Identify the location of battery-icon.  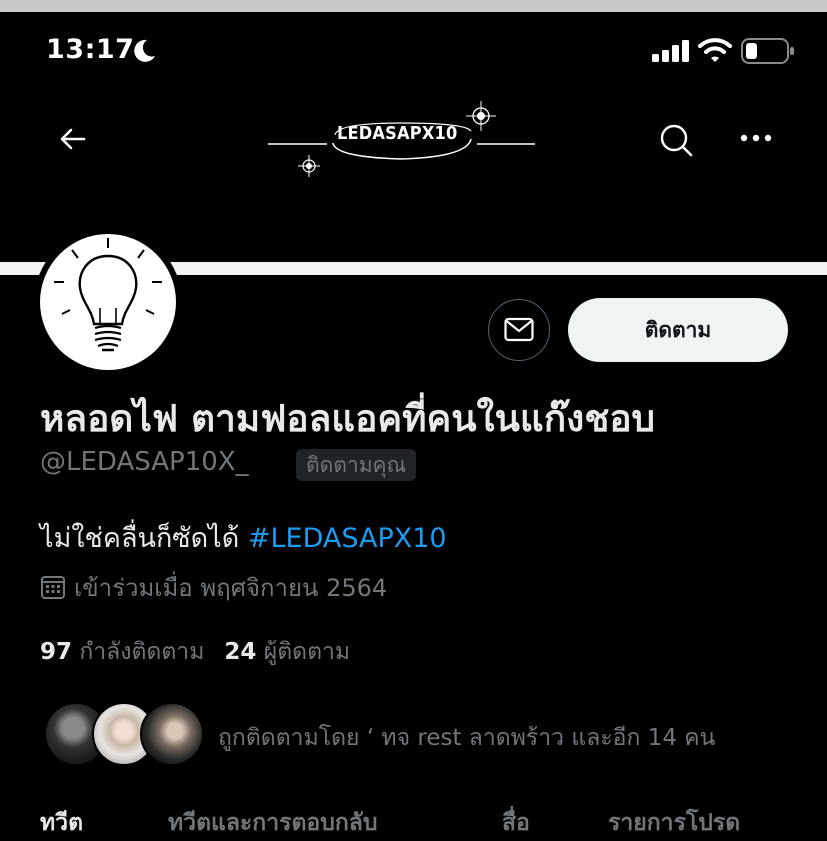
(767, 51).